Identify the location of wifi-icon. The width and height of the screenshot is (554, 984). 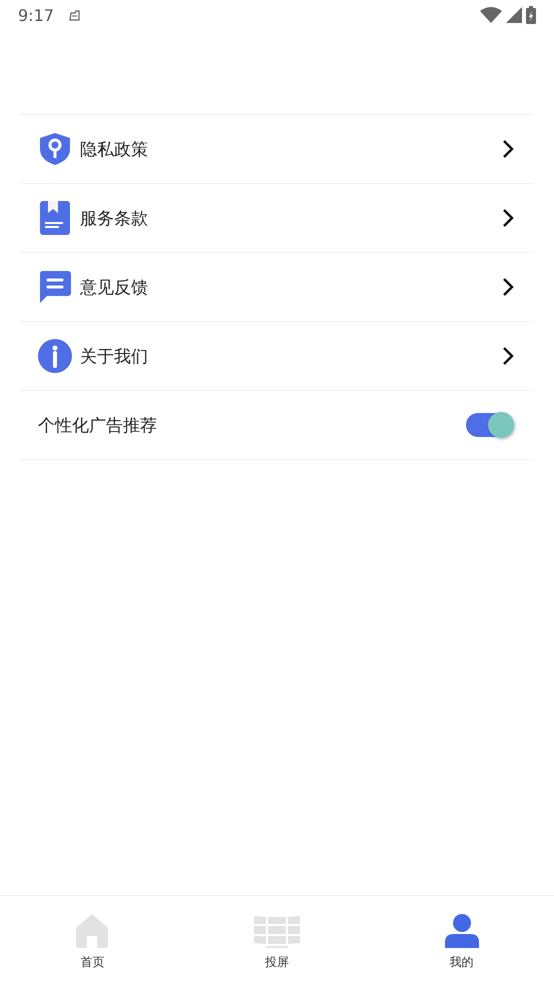
(491, 15).